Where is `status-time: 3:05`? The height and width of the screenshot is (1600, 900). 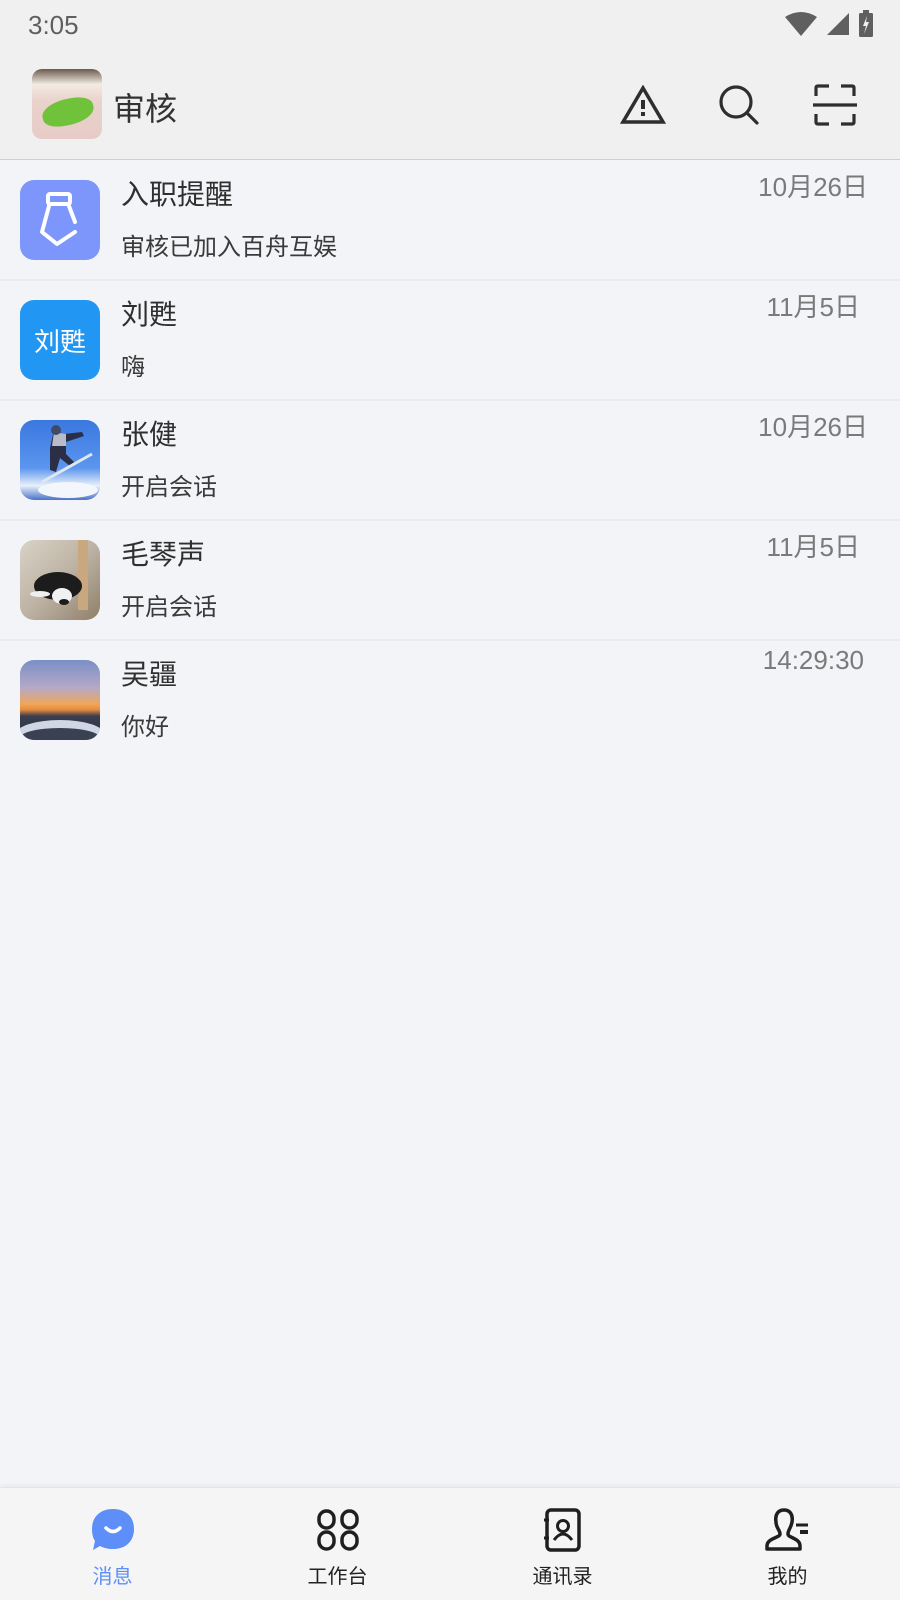 status-time: 3:05 is located at coordinates (53, 25).